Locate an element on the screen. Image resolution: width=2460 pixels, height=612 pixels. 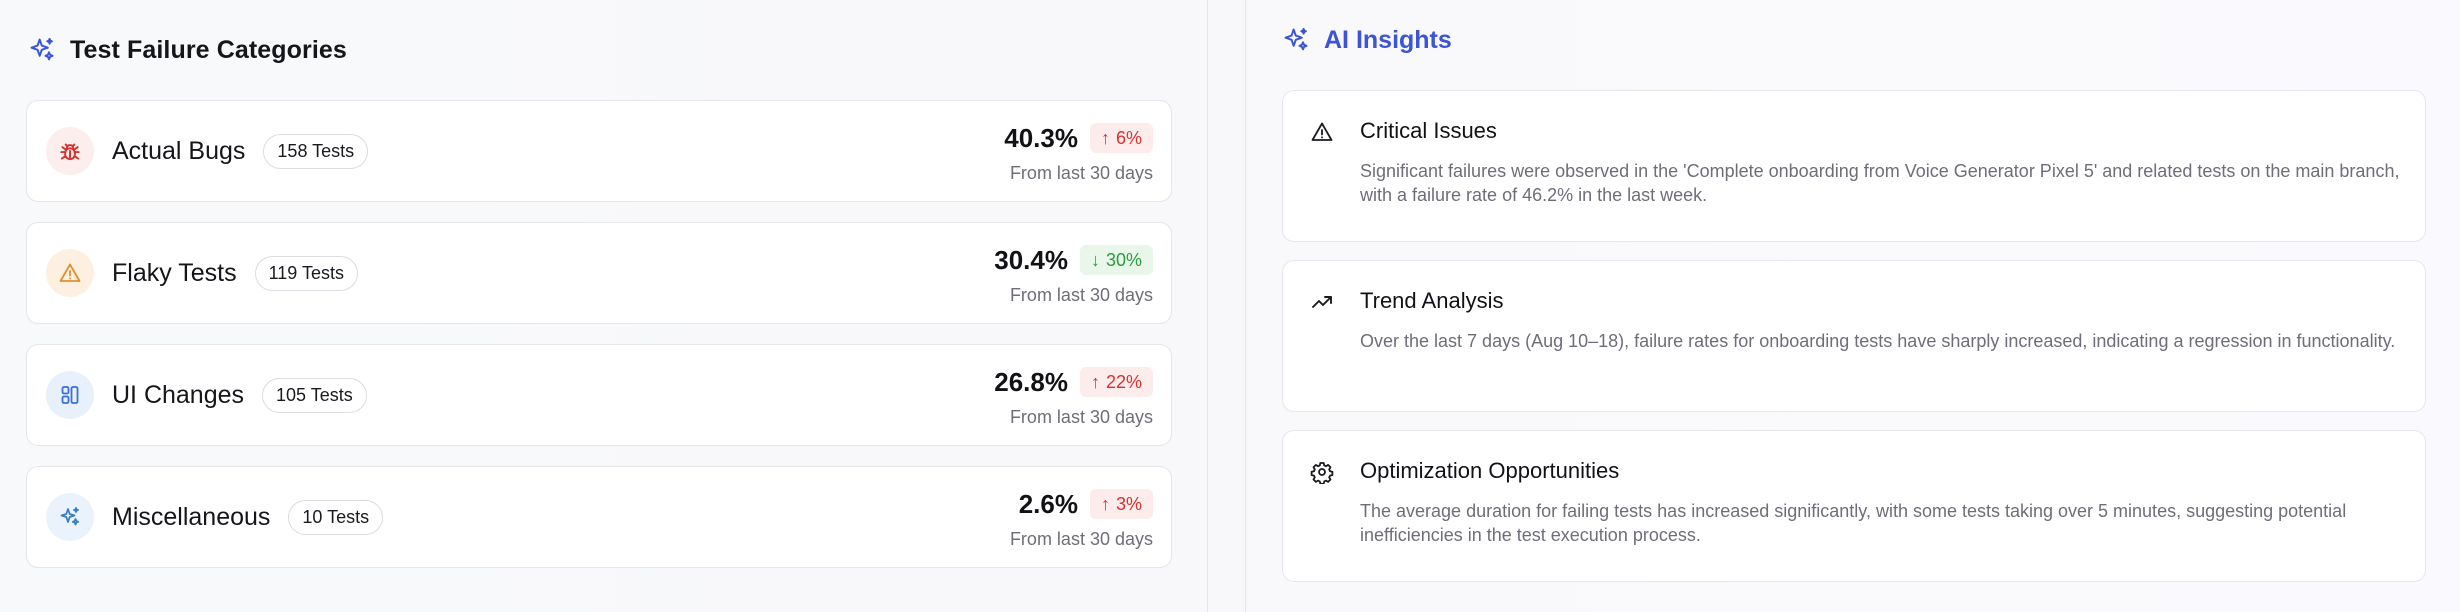
category-percent: 26.8% is located at coordinates (1031, 381).